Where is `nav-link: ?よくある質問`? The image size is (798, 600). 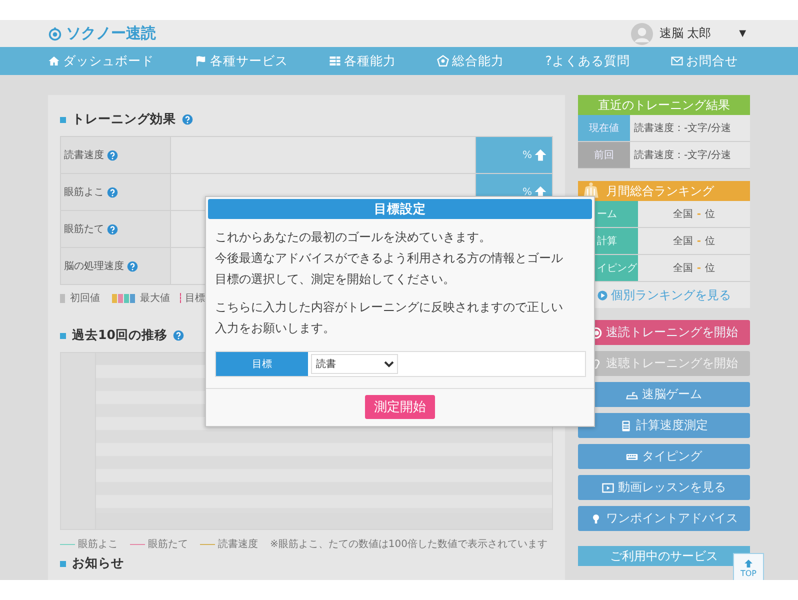
nav-link: ?よくある質問 is located at coordinates (587, 61).